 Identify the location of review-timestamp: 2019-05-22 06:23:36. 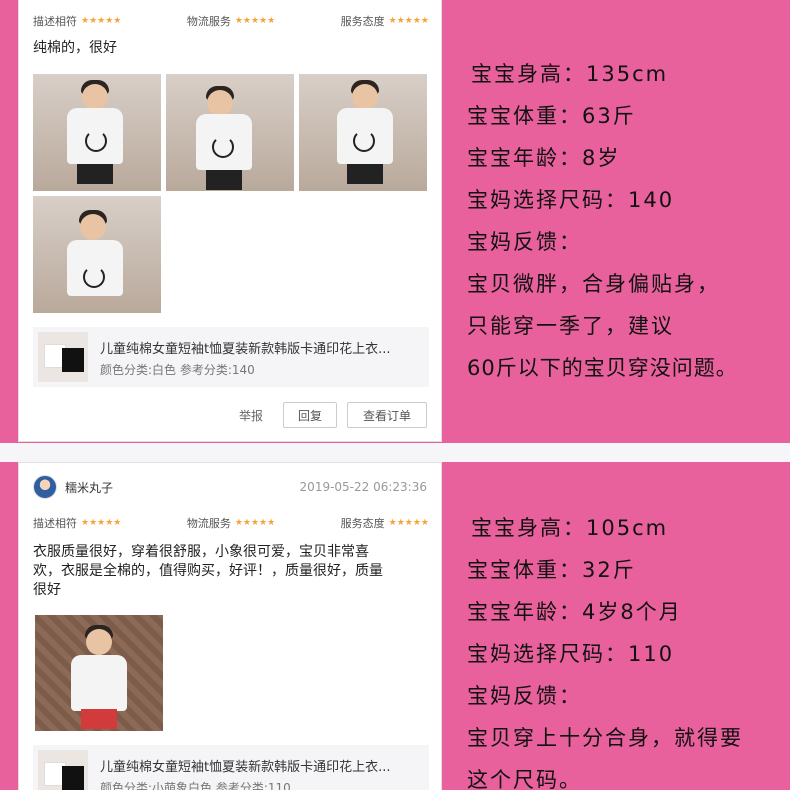
(363, 487).